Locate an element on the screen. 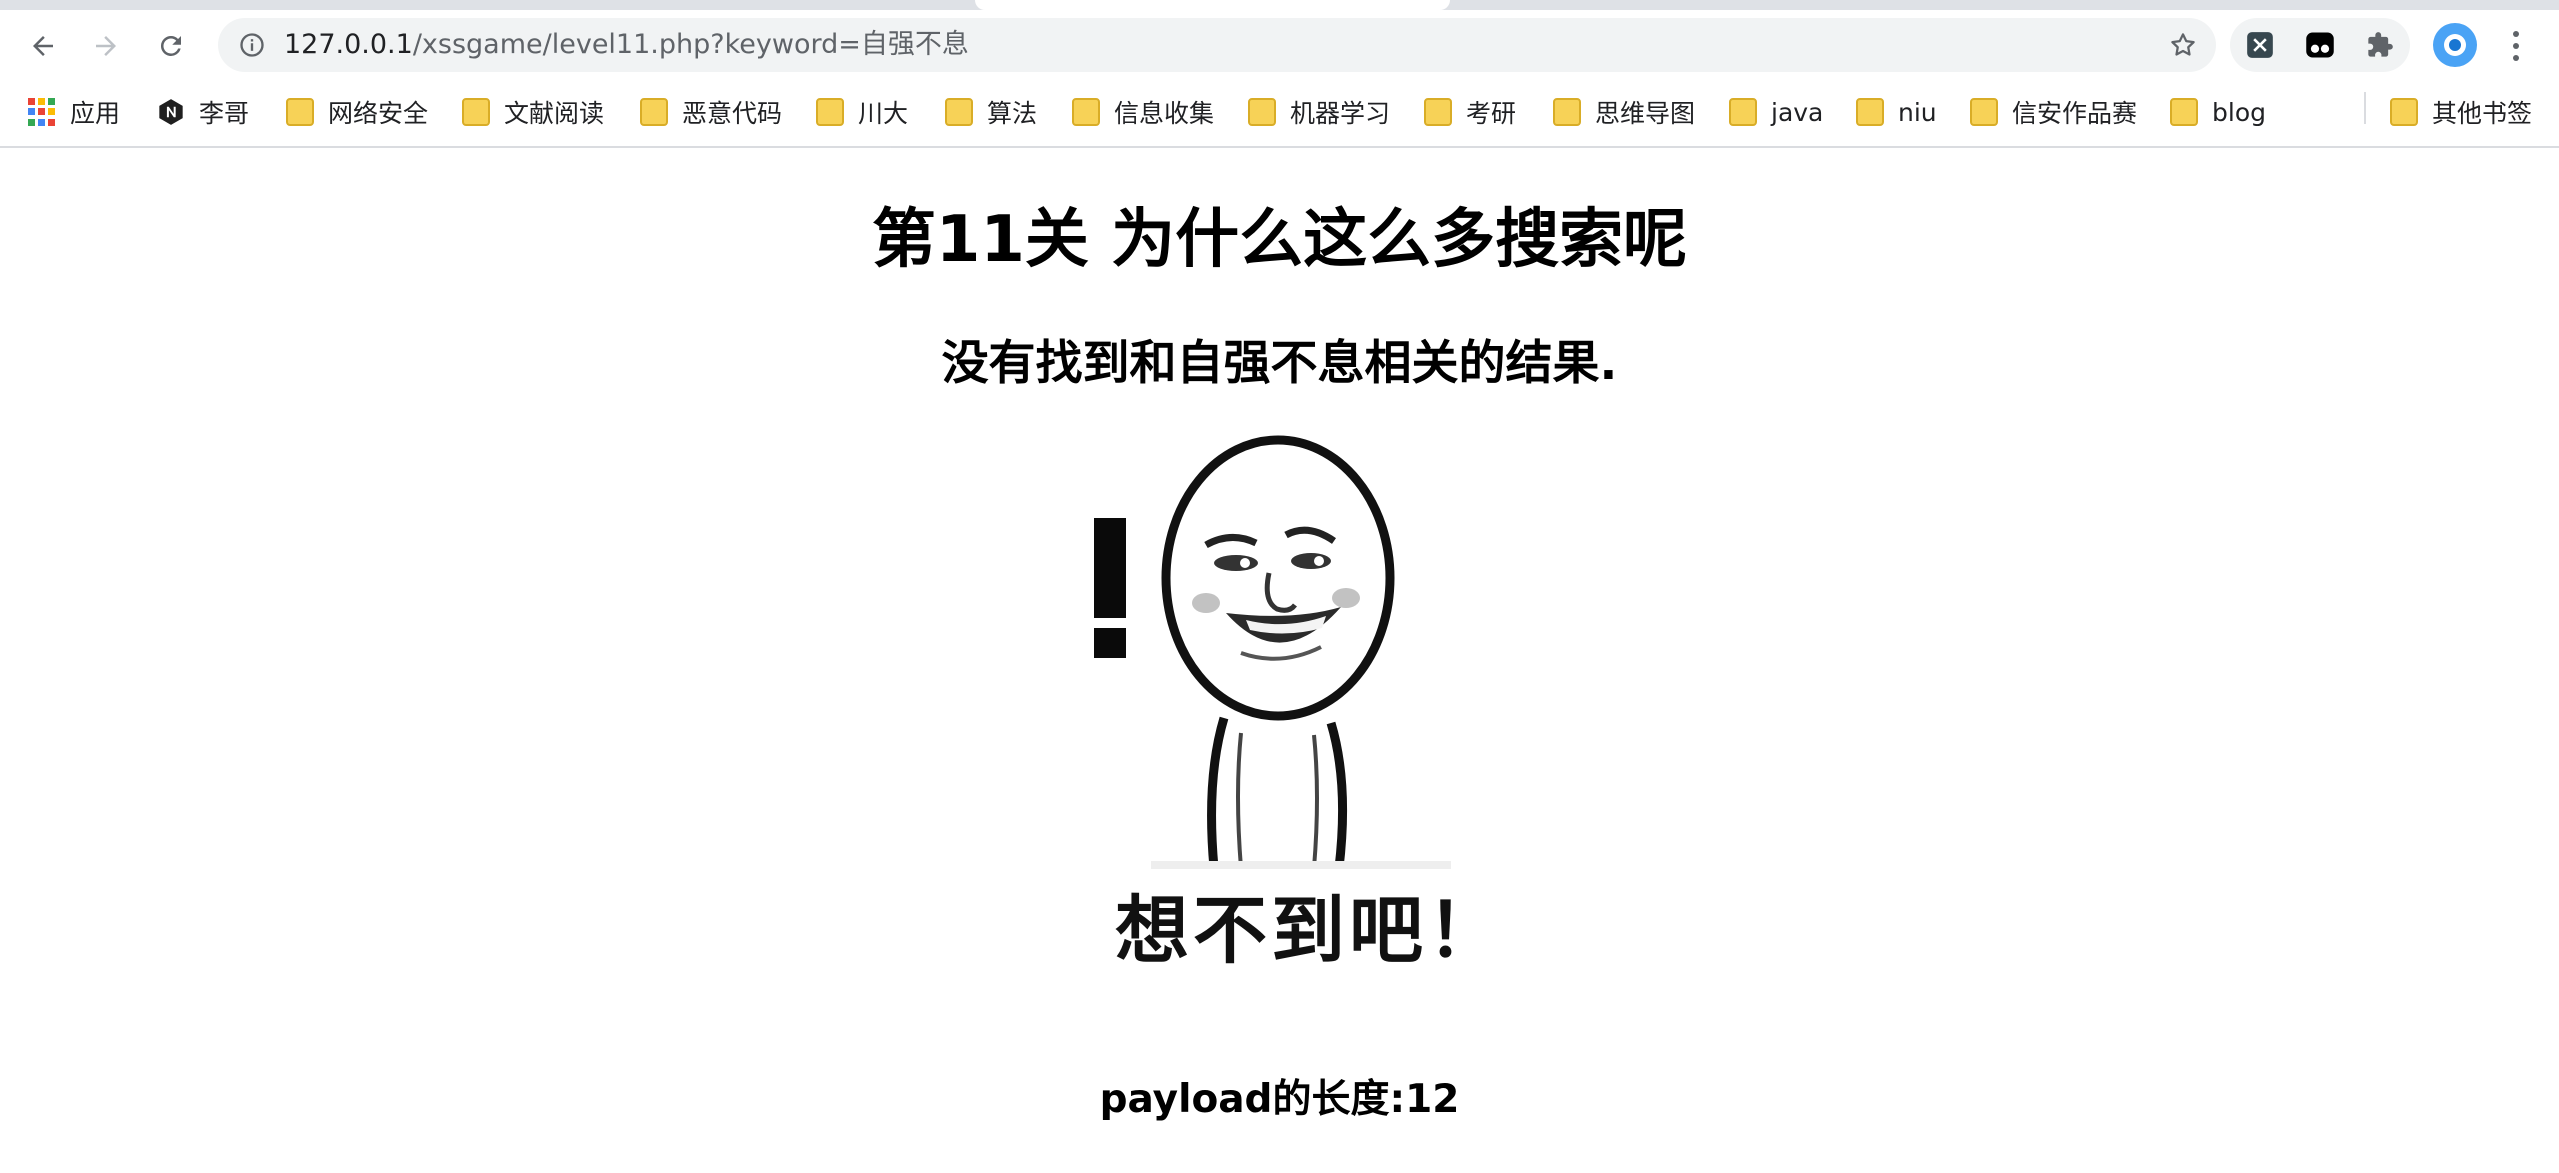  bookmark-folder-kaoyan: 考研 is located at coordinates (1470, 112).